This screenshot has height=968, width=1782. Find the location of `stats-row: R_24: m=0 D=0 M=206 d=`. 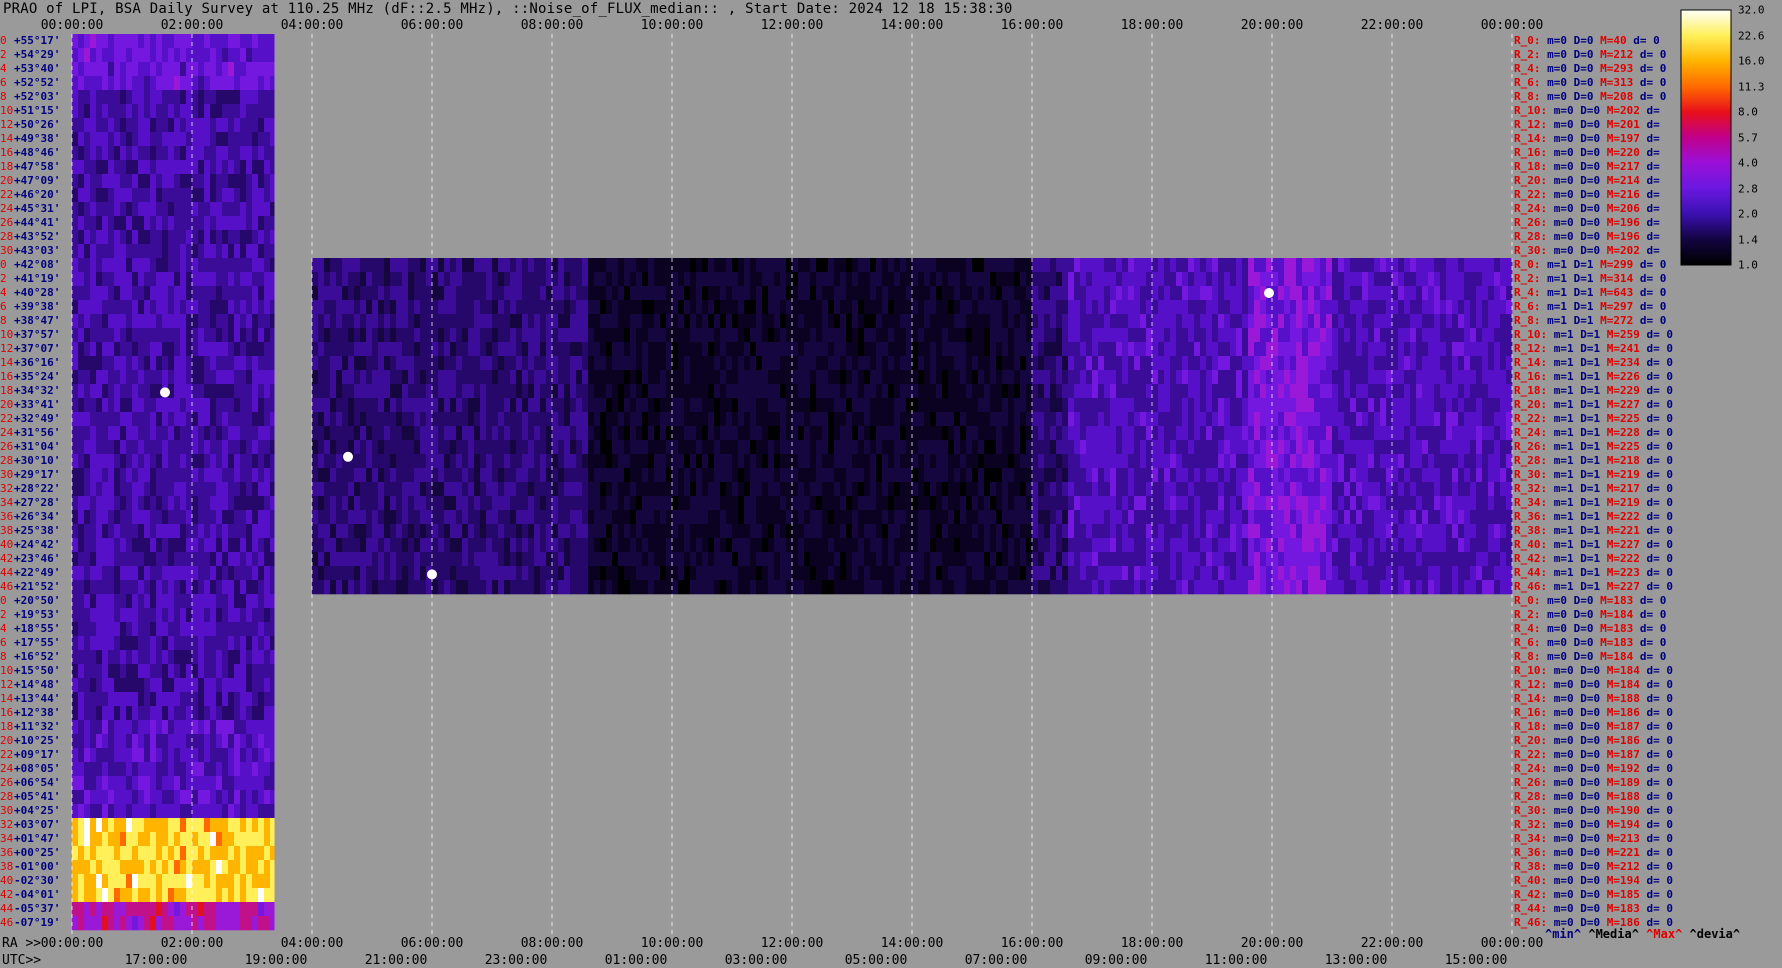

stats-row: R_24: m=0 D=0 M=206 d= is located at coordinates (1587, 209).